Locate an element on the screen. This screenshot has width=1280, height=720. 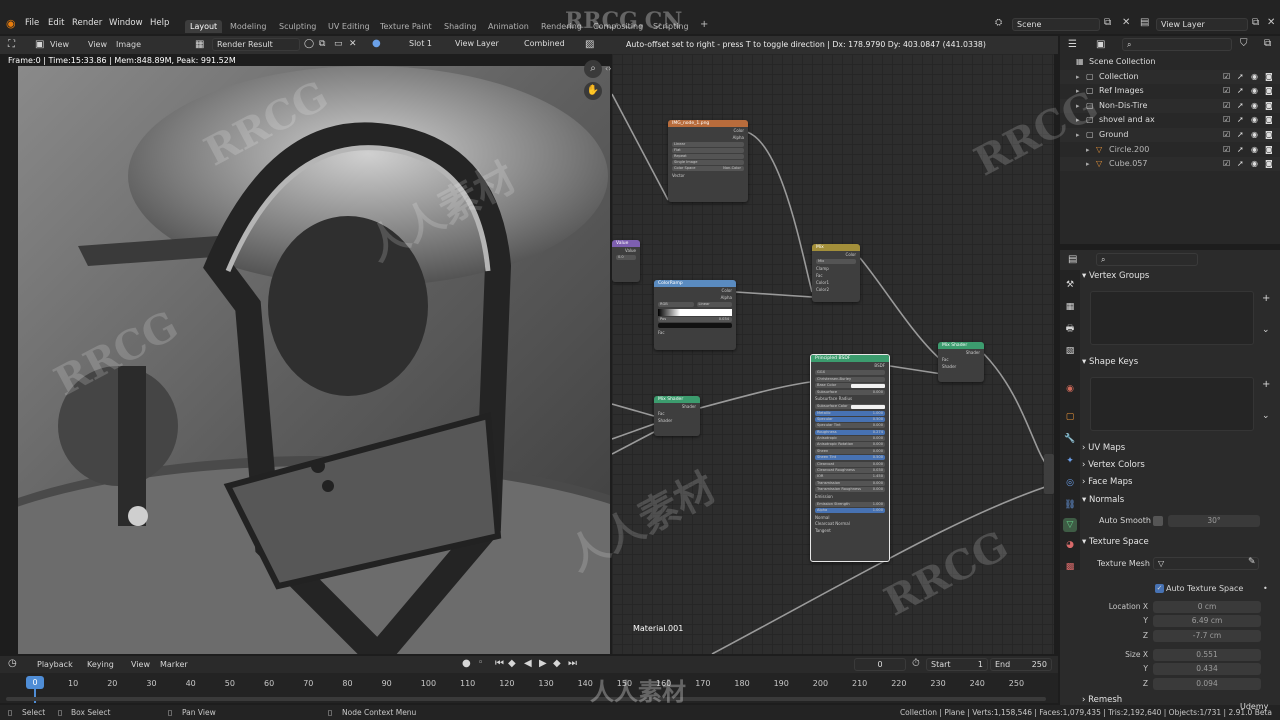
bsdf-input-row: Specular 0.500 is located at coordinates (850, 419).